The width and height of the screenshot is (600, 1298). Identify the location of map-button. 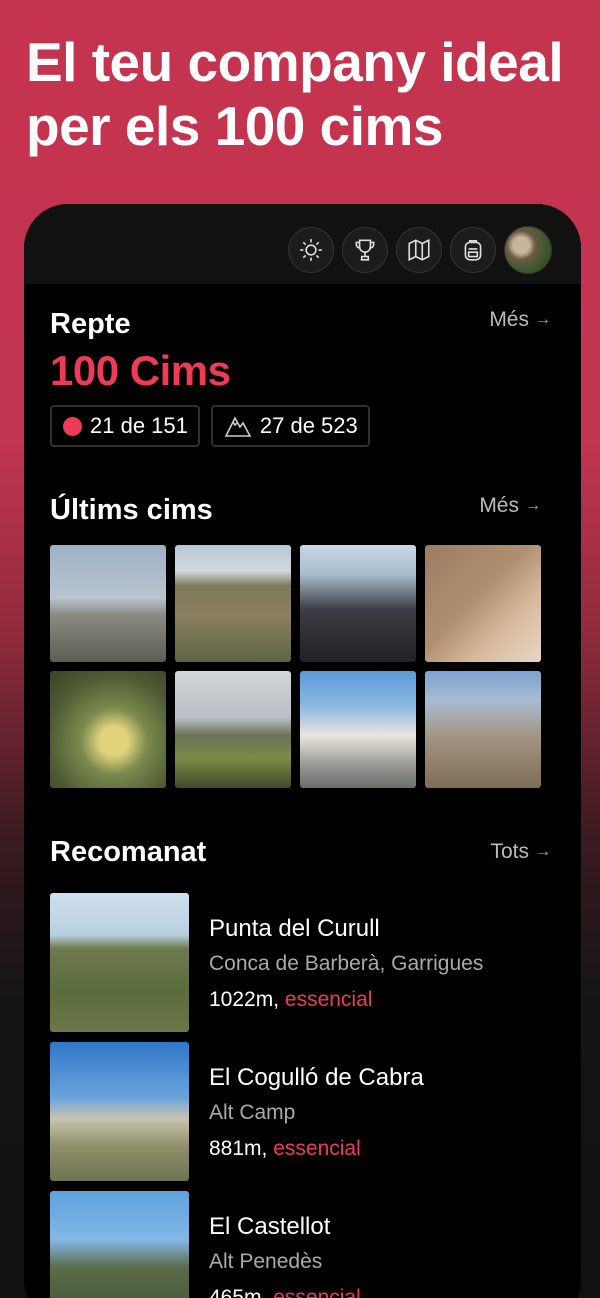
(419, 250).